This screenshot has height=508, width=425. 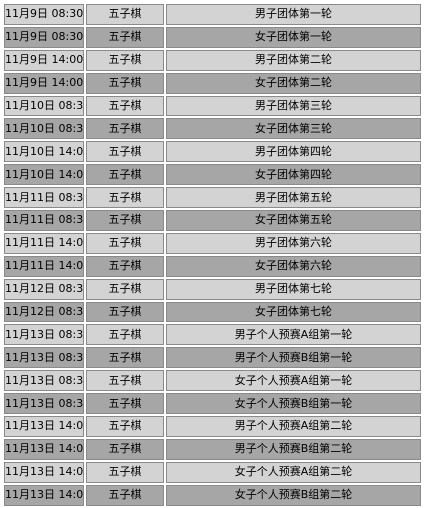 I want to click on table-row: 11月9日 14:00 五子棋 女子团体第二轮, so click(x=212, y=83).